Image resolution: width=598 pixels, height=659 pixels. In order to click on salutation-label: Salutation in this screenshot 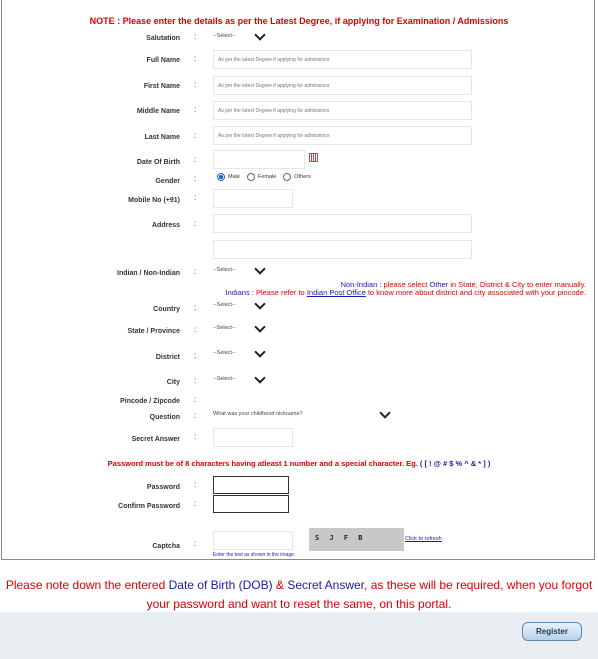, I will do `click(163, 38)`.